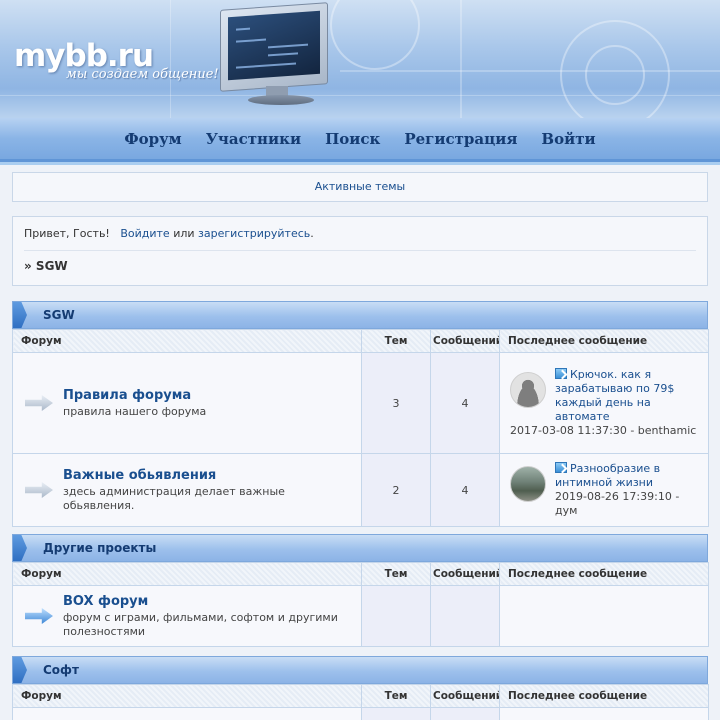 The width and height of the screenshot is (720, 720). I want to click on forum-description: правила нашего форума, so click(135, 411).